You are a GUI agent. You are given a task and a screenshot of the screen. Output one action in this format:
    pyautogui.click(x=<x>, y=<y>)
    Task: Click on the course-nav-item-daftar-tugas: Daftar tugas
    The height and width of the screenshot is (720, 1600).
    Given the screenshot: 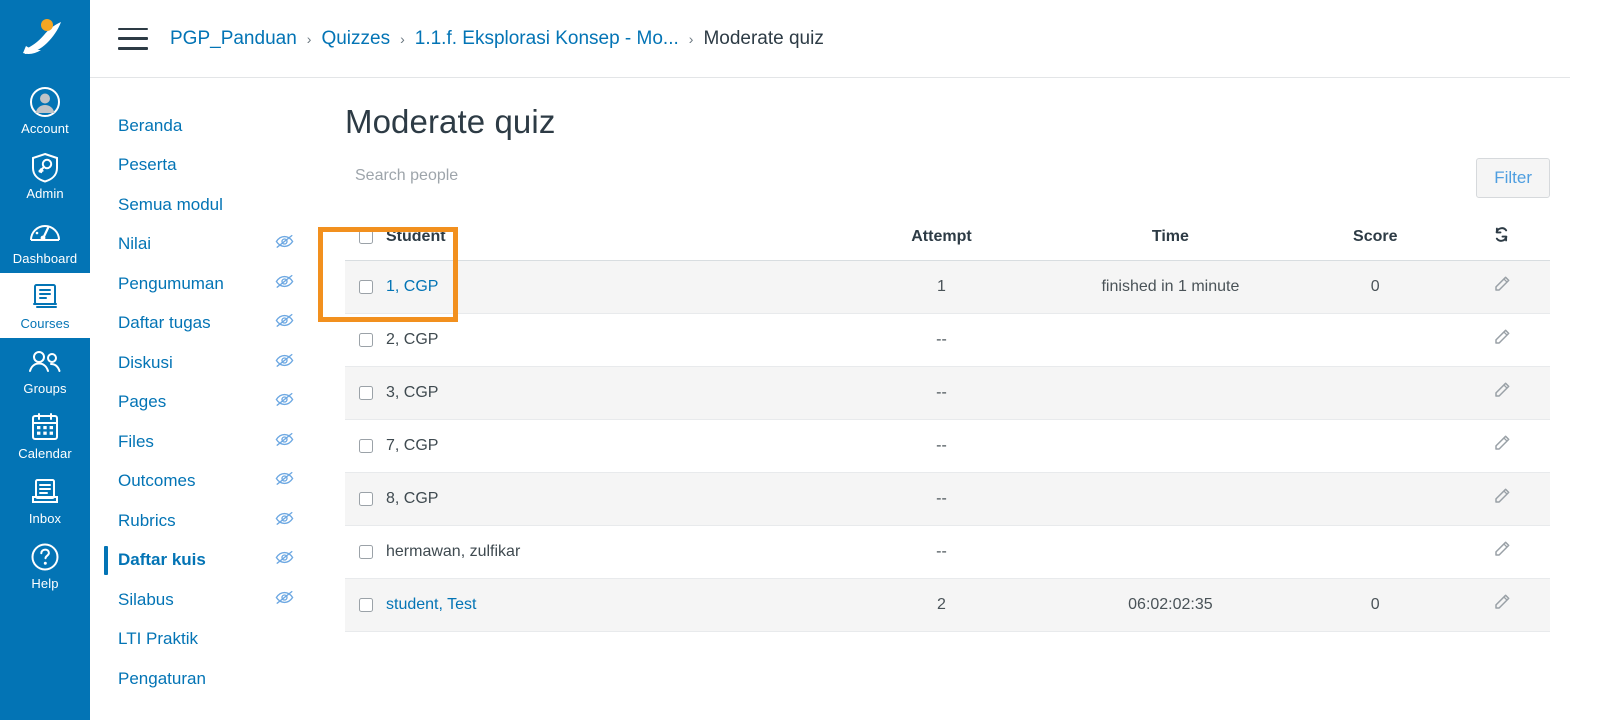 What is the action you would take?
    pyautogui.click(x=205, y=324)
    